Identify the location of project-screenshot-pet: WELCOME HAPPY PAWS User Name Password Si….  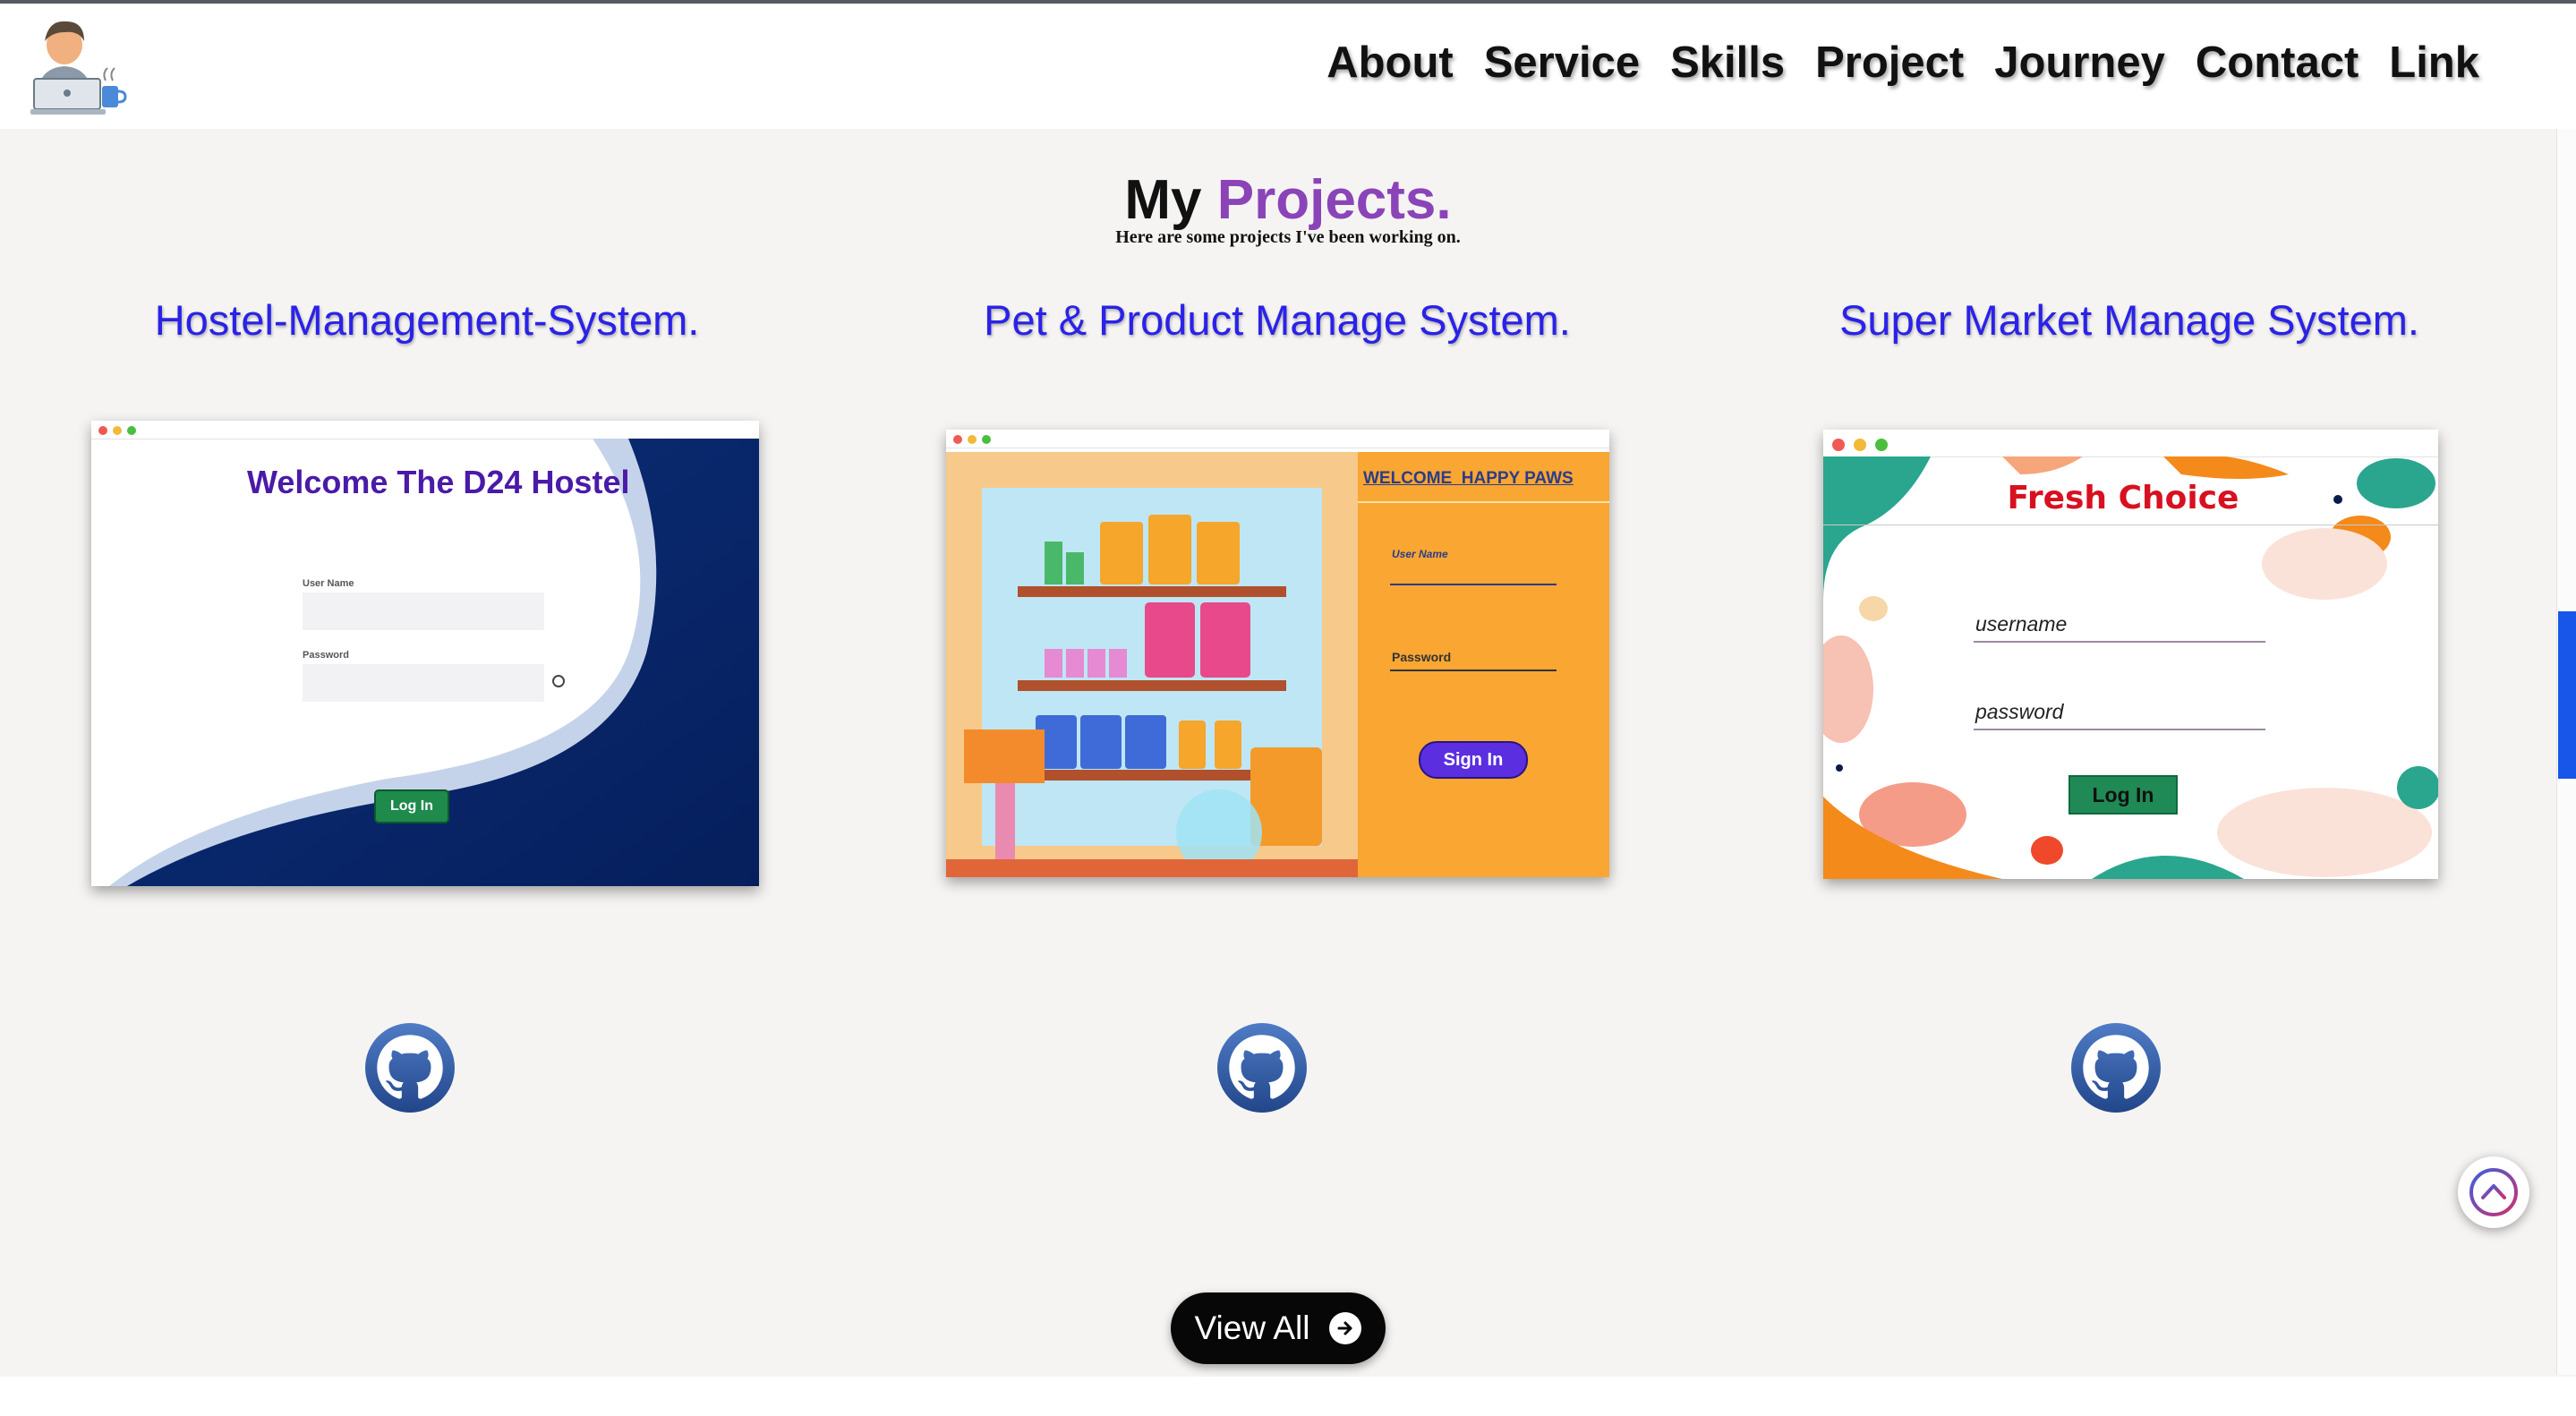
(1277, 653).